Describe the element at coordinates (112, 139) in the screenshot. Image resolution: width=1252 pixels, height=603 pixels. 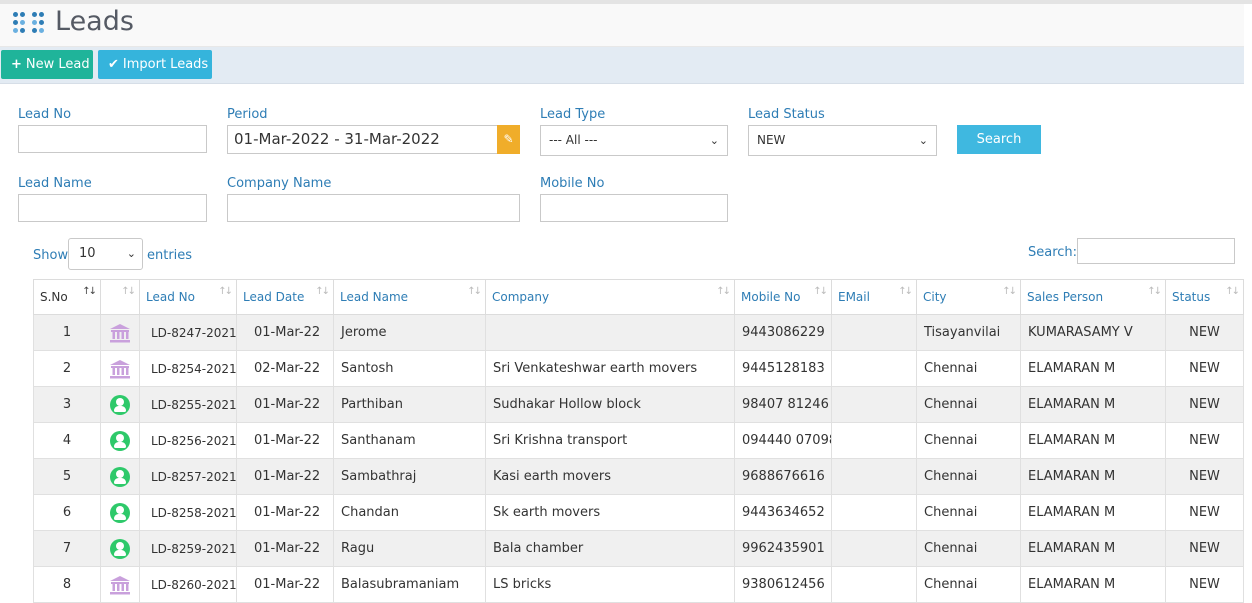
I see `lead-no-input` at that location.